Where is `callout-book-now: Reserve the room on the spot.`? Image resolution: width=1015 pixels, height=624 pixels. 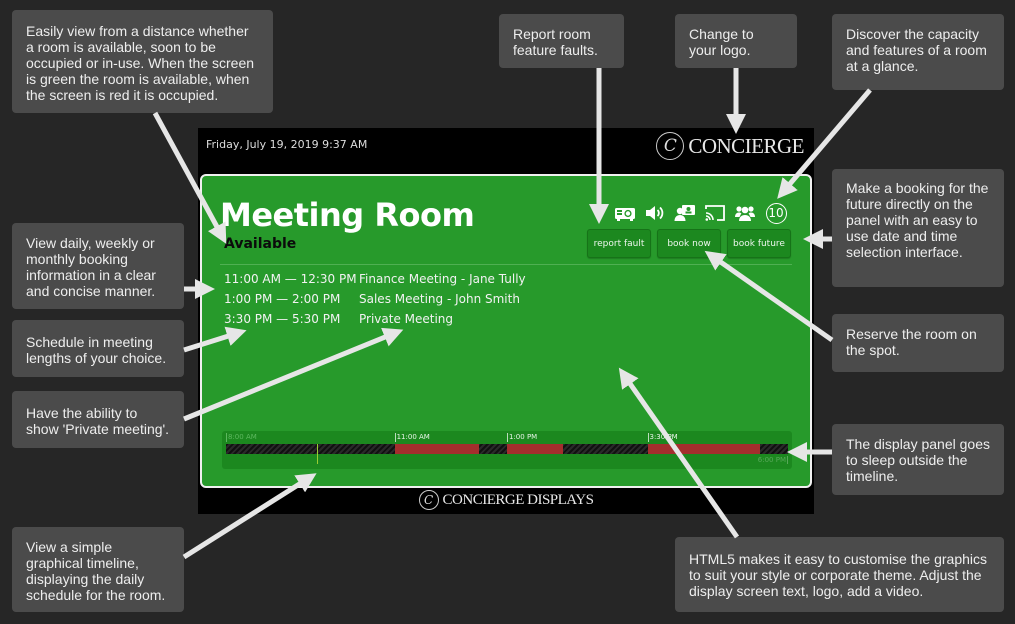 callout-book-now: Reserve the room on the spot. is located at coordinates (918, 343).